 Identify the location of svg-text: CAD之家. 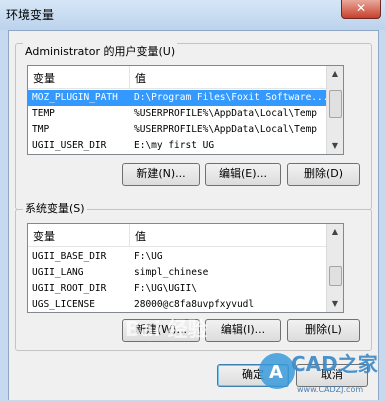
(335, 364).